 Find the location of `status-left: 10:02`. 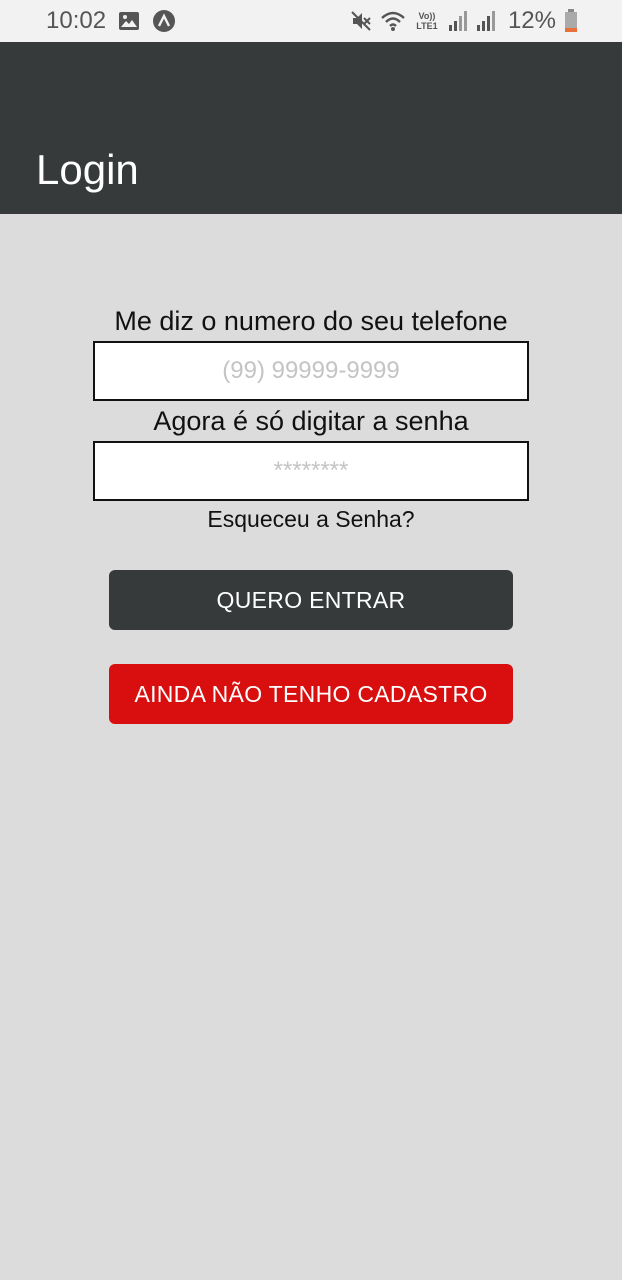

status-left: 10:02 is located at coordinates (111, 21).